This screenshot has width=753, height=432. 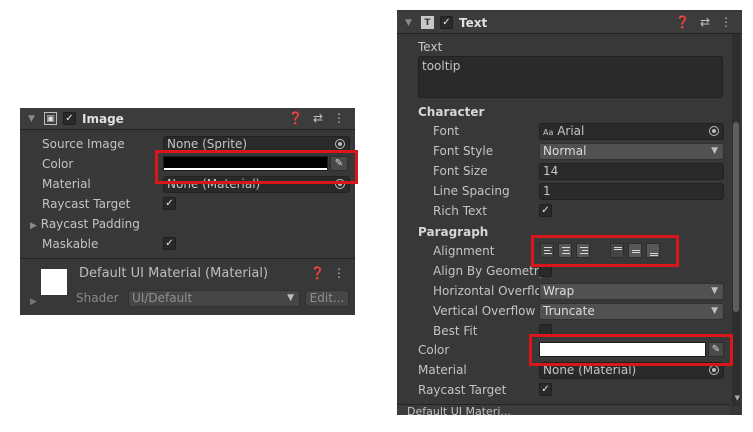 What do you see at coordinates (187, 258) in the screenshot?
I see `divider` at bounding box center [187, 258].